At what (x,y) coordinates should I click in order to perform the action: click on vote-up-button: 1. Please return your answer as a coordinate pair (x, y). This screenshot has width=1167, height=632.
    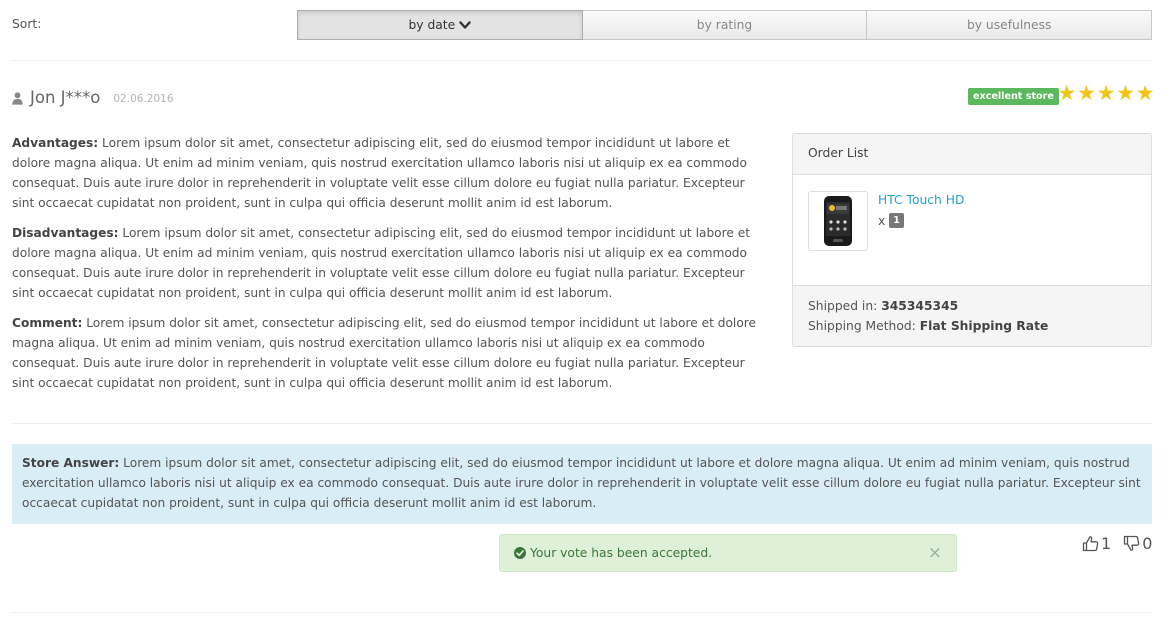
    Looking at the image, I should click on (1096, 543).